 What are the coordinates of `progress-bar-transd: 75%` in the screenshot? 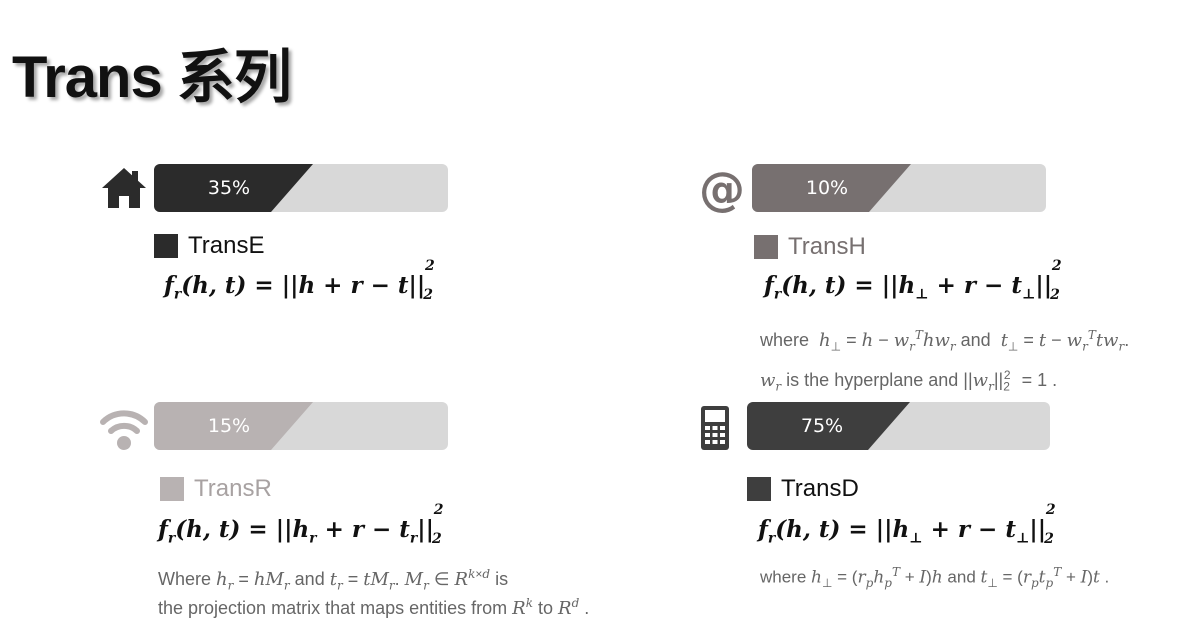 It's located at (898, 426).